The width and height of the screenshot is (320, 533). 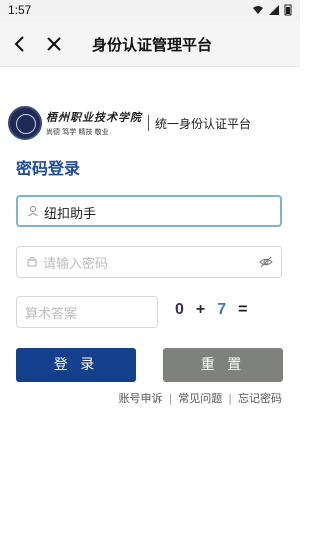 I want to click on login-button: 登 录, so click(x=76, y=365).